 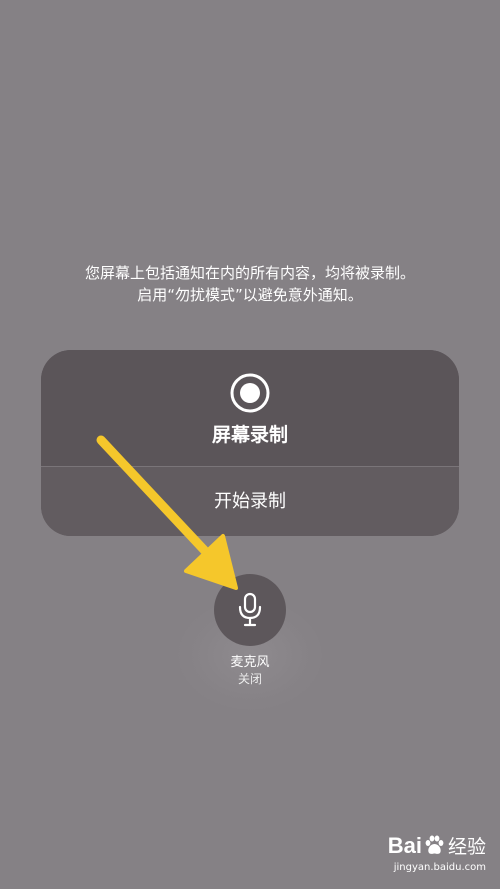 I want to click on start-recording-button: 开始录制, so click(x=250, y=501).